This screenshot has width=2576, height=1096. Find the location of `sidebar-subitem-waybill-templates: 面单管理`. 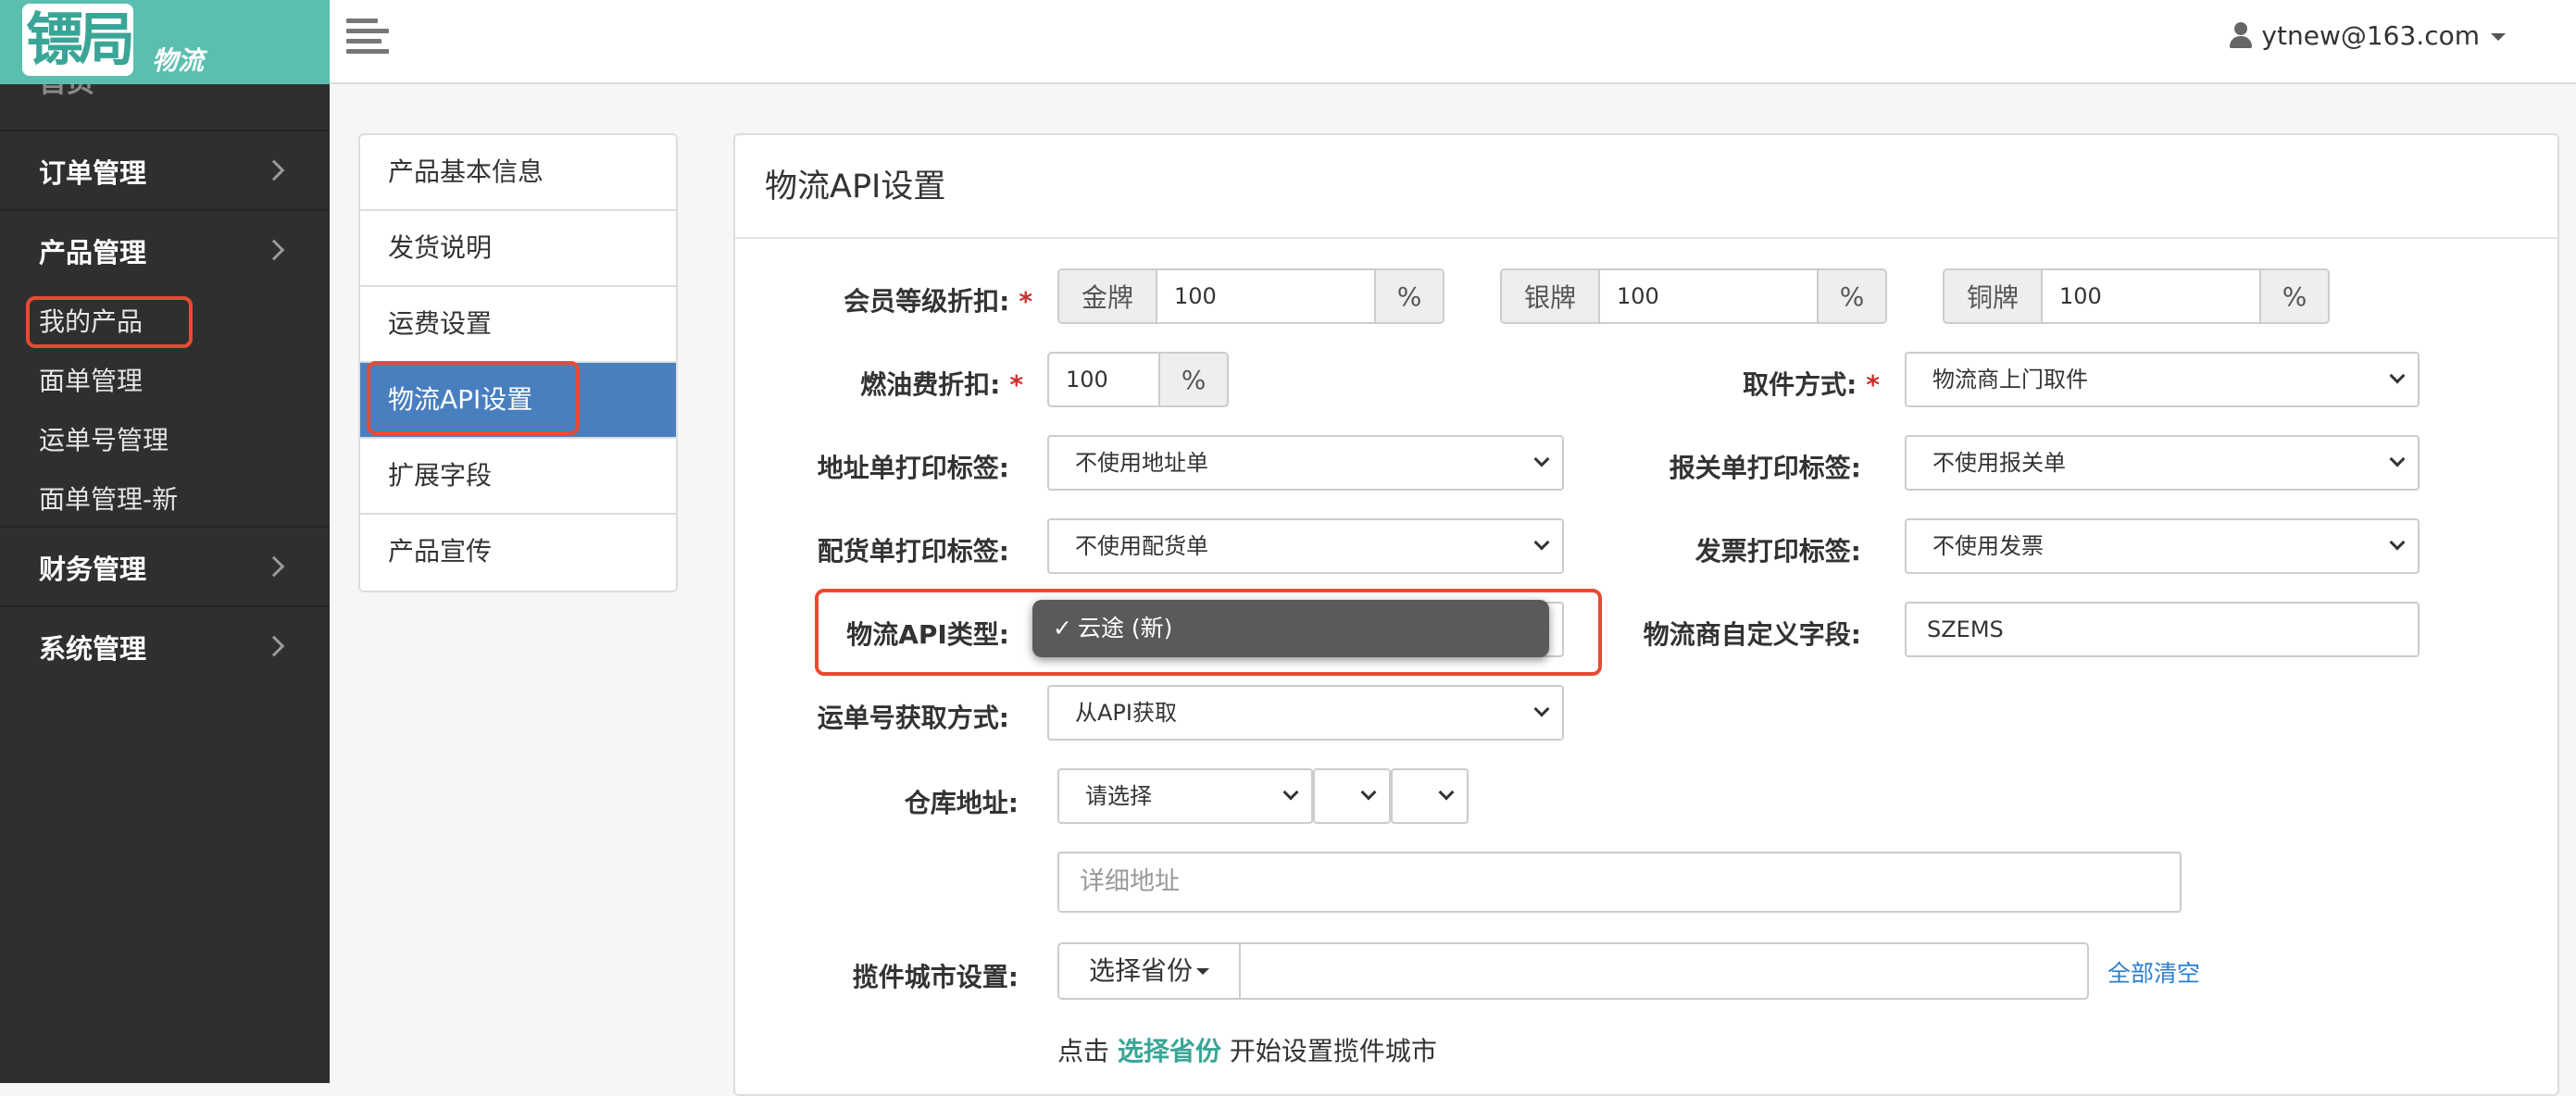

sidebar-subitem-waybill-templates: 面单管理 is located at coordinates (91, 379).